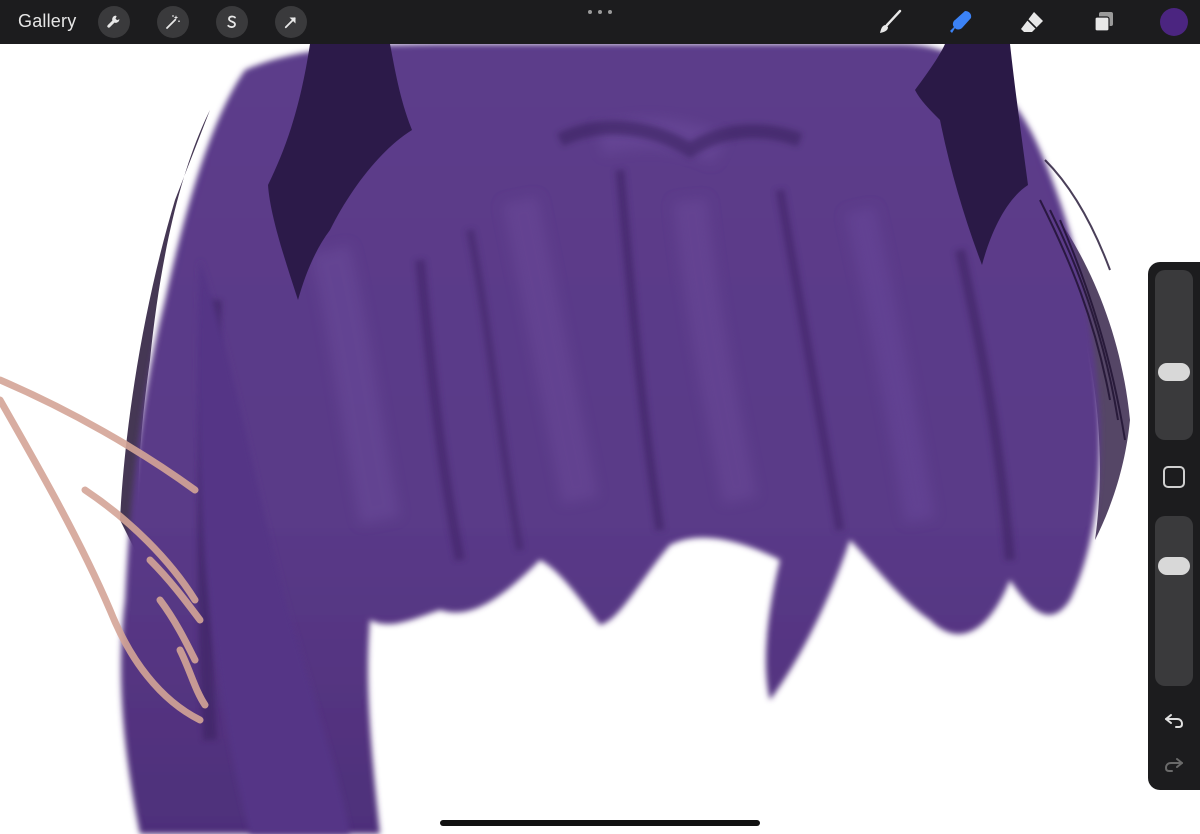  I want to click on undo-button, so click(1174, 720).